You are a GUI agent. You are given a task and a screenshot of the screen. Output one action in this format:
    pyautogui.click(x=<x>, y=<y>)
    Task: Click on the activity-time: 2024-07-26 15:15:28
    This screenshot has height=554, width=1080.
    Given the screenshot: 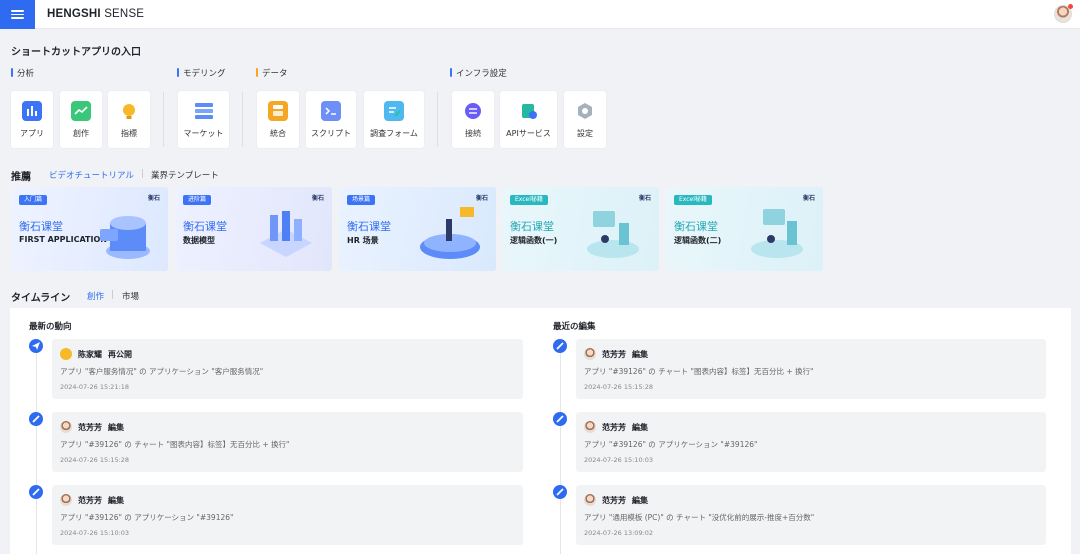 What is the action you would take?
    pyautogui.click(x=95, y=460)
    